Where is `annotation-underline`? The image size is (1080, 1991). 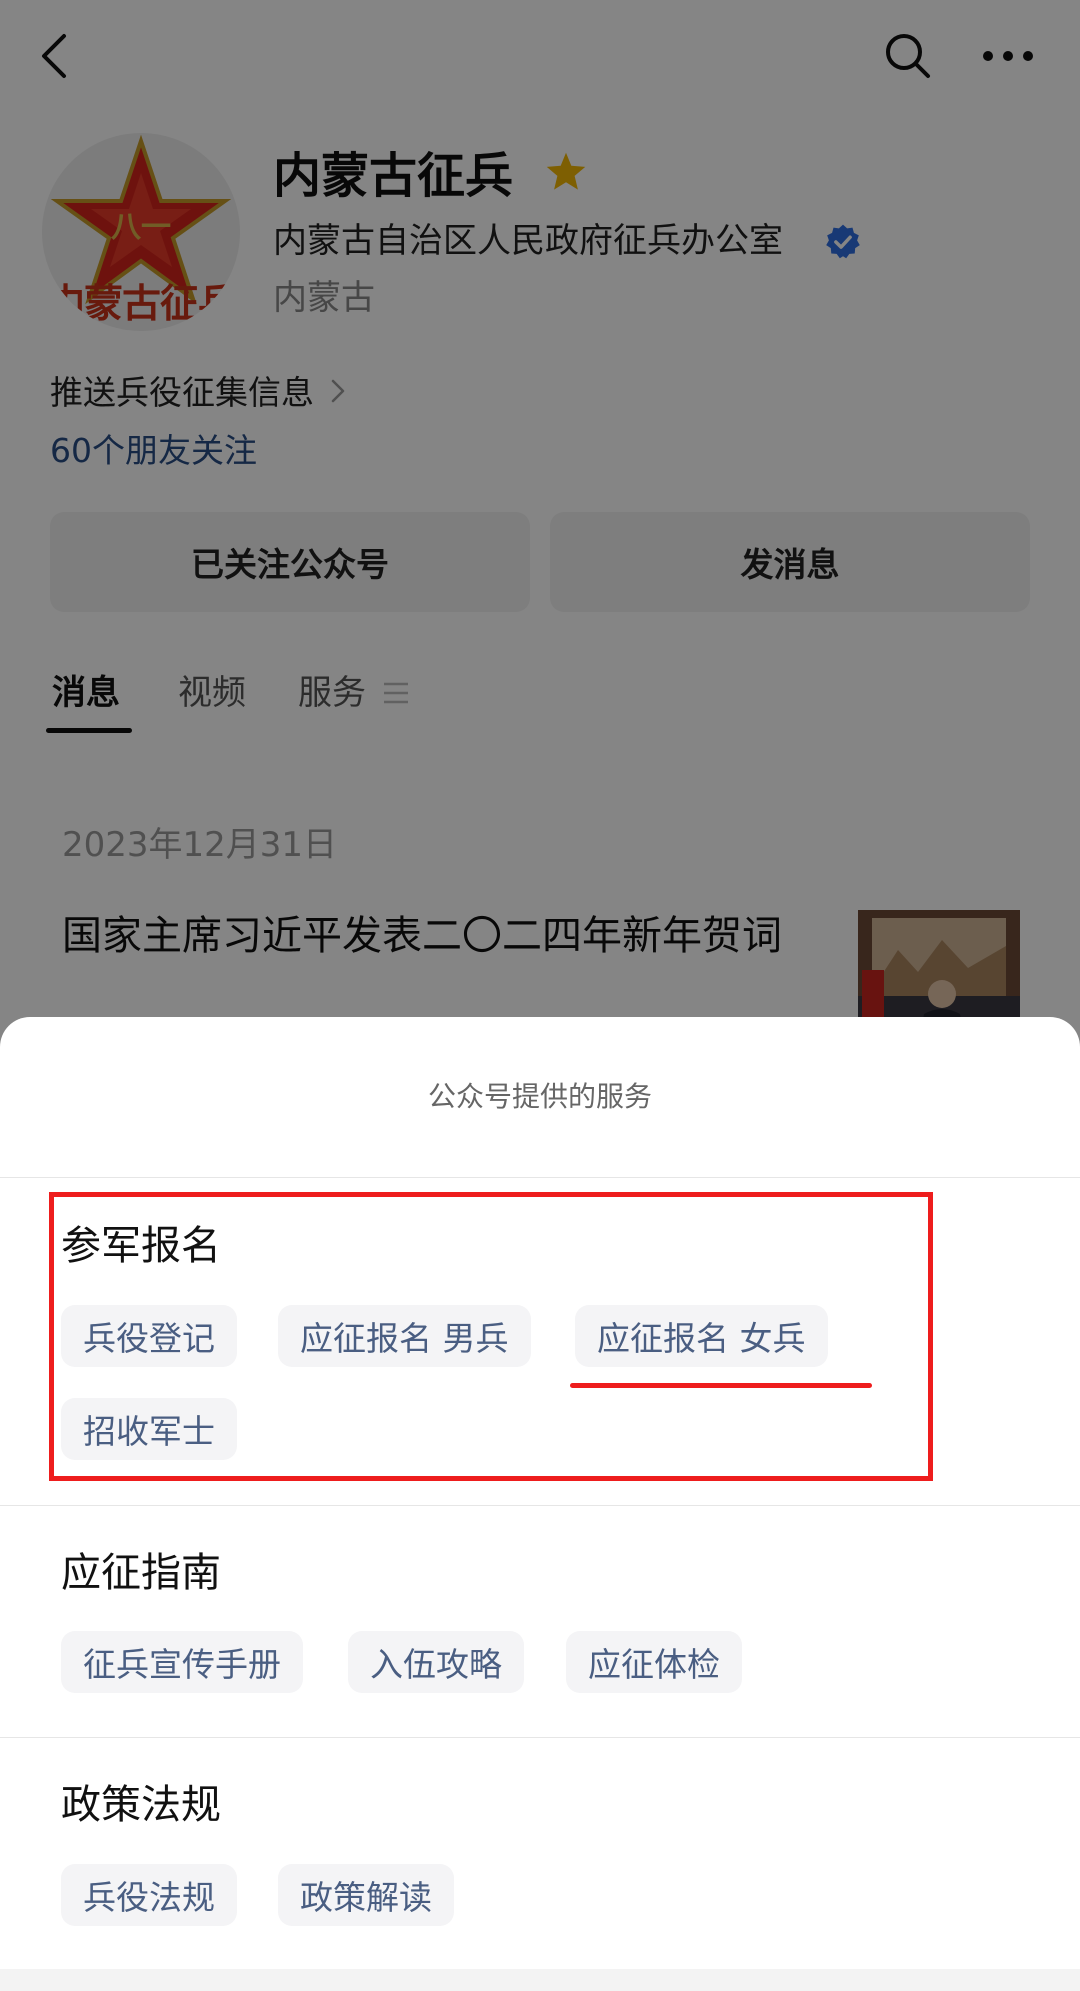
annotation-underline is located at coordinates (721, 1385).